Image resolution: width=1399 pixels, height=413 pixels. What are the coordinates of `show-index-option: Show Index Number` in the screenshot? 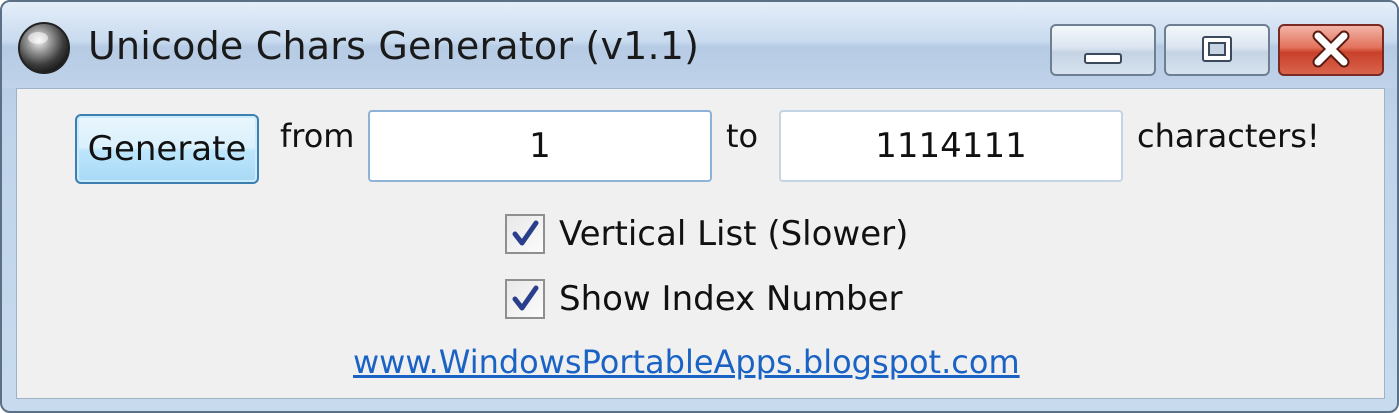 It's located at (704, 299).